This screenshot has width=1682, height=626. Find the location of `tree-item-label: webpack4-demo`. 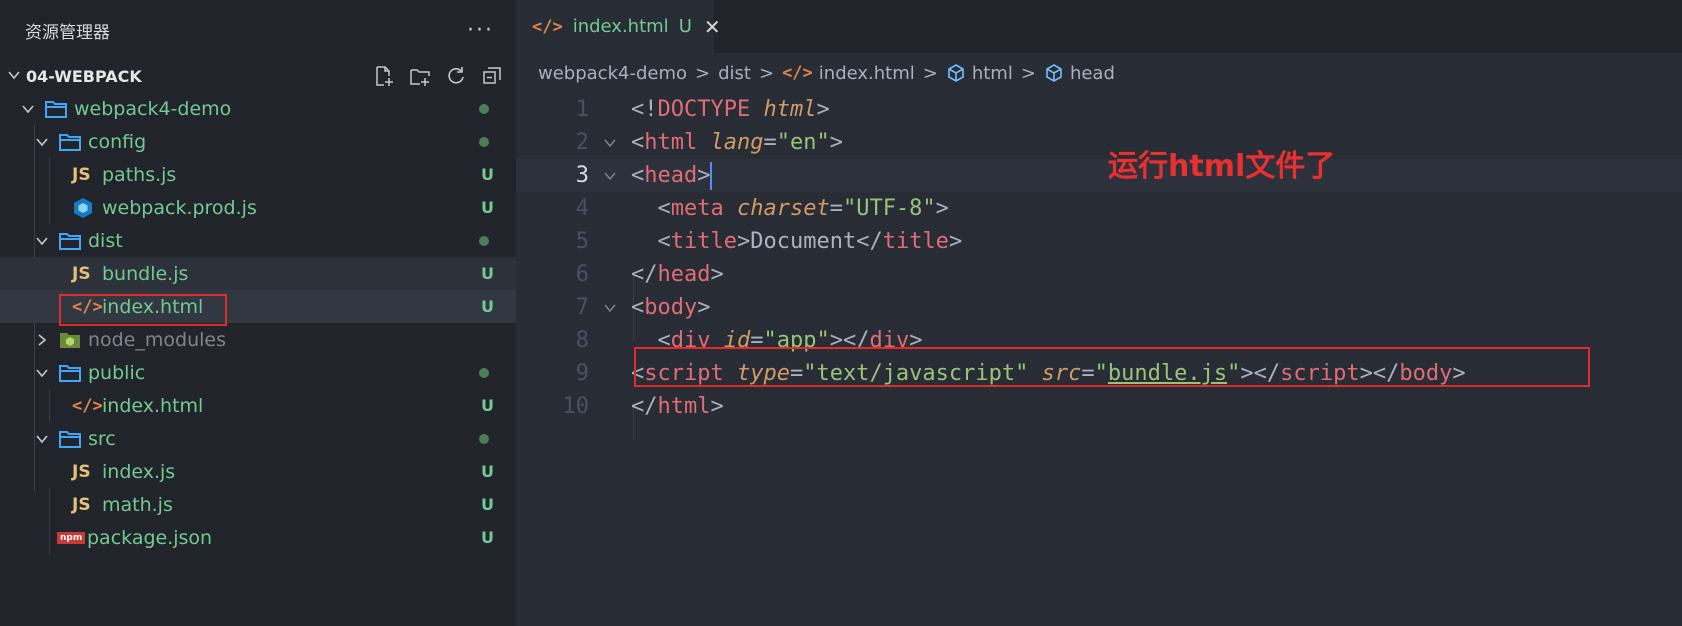

tree-item-label: webpack4-demo is located at coordinates (153, 108).